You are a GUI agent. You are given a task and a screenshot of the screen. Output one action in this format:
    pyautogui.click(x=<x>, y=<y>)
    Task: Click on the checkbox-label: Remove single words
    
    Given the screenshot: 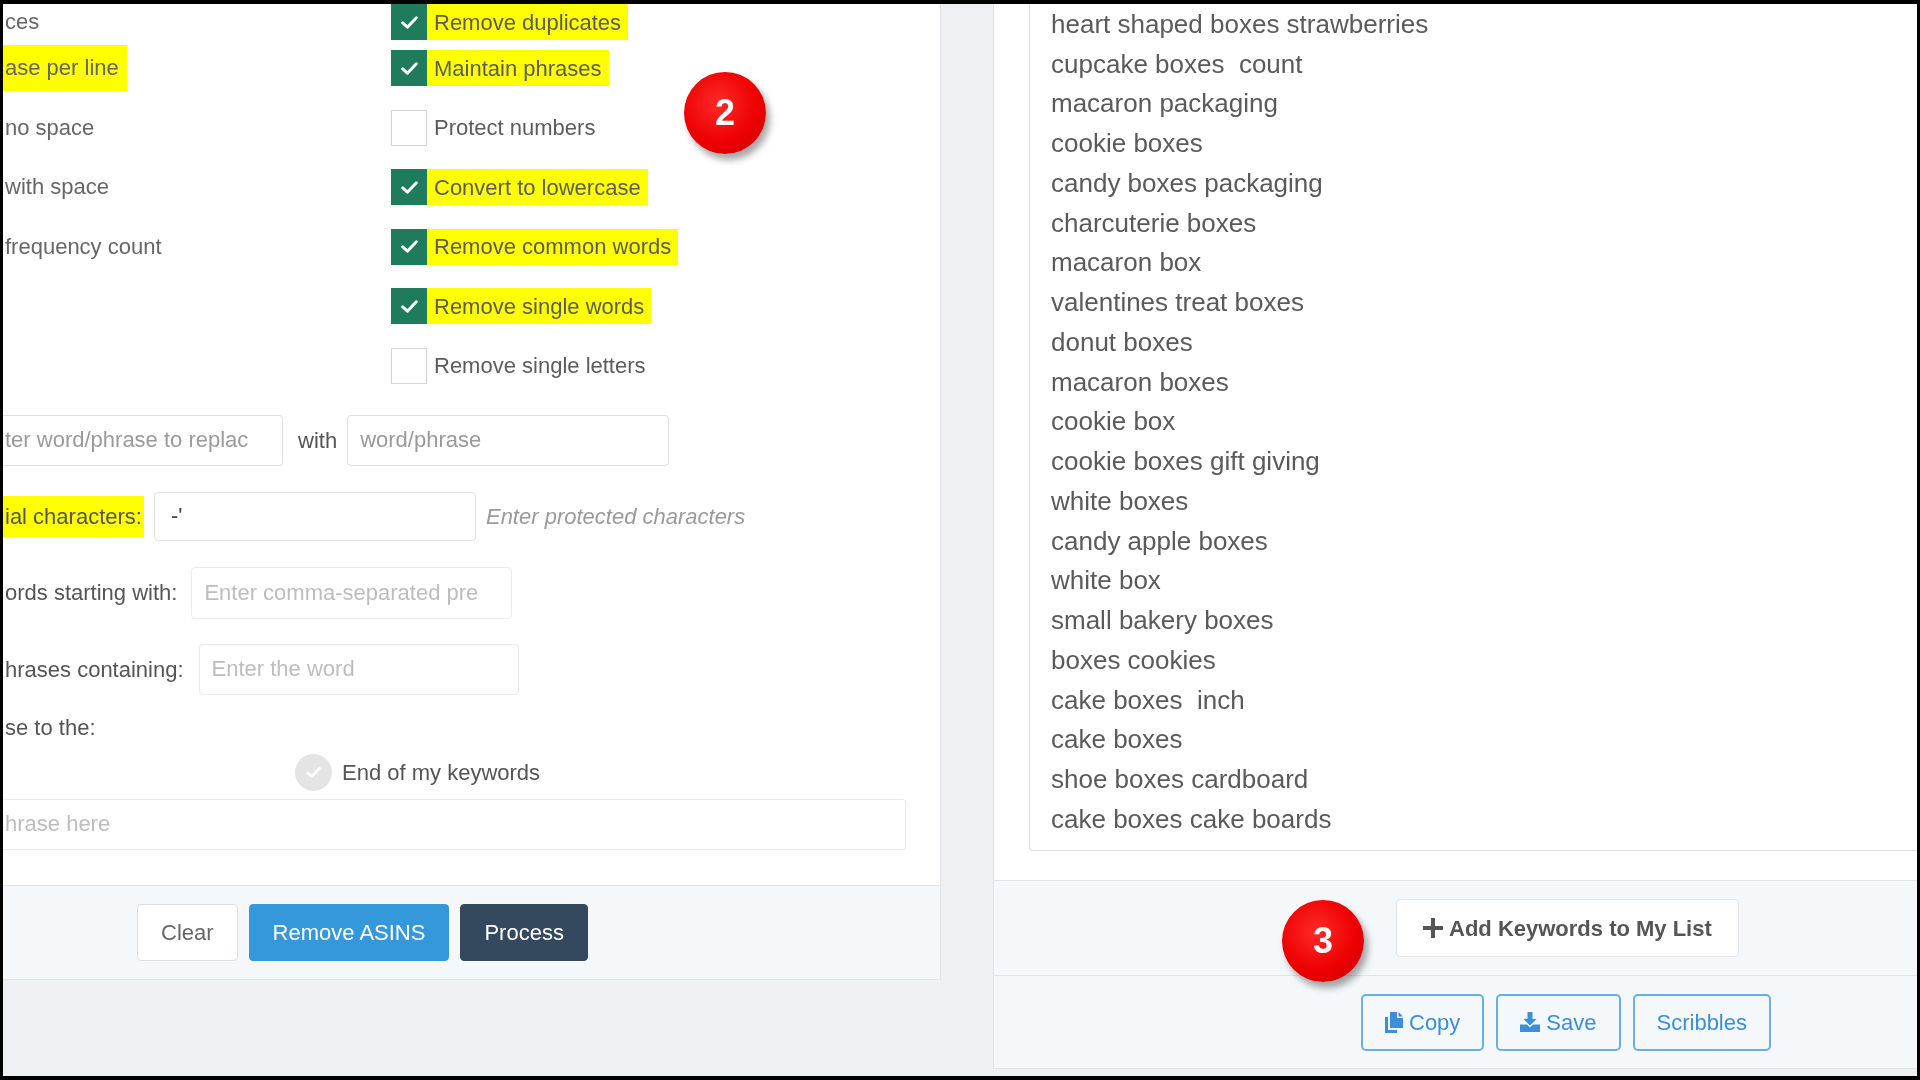 What is the action you would take?
    pyautogui.click(x=539, y=306)
    